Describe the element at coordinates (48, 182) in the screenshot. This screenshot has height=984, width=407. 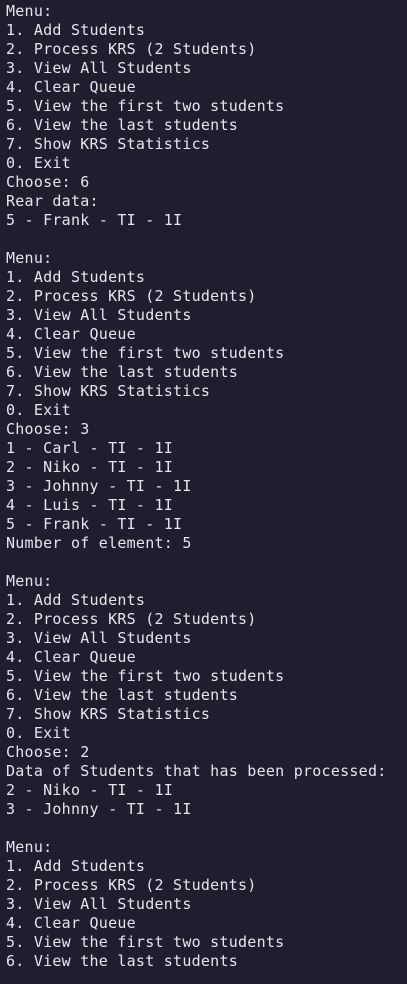
I see `choice-prompt: Choose: 6` at that location.